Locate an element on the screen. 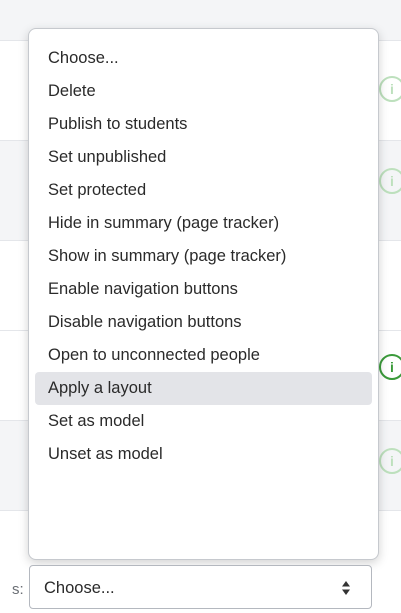 The width and height of the screenshot is (401, 613). menu-item-set-unpublished: Set unpublished is located at coordinates (203, 157).